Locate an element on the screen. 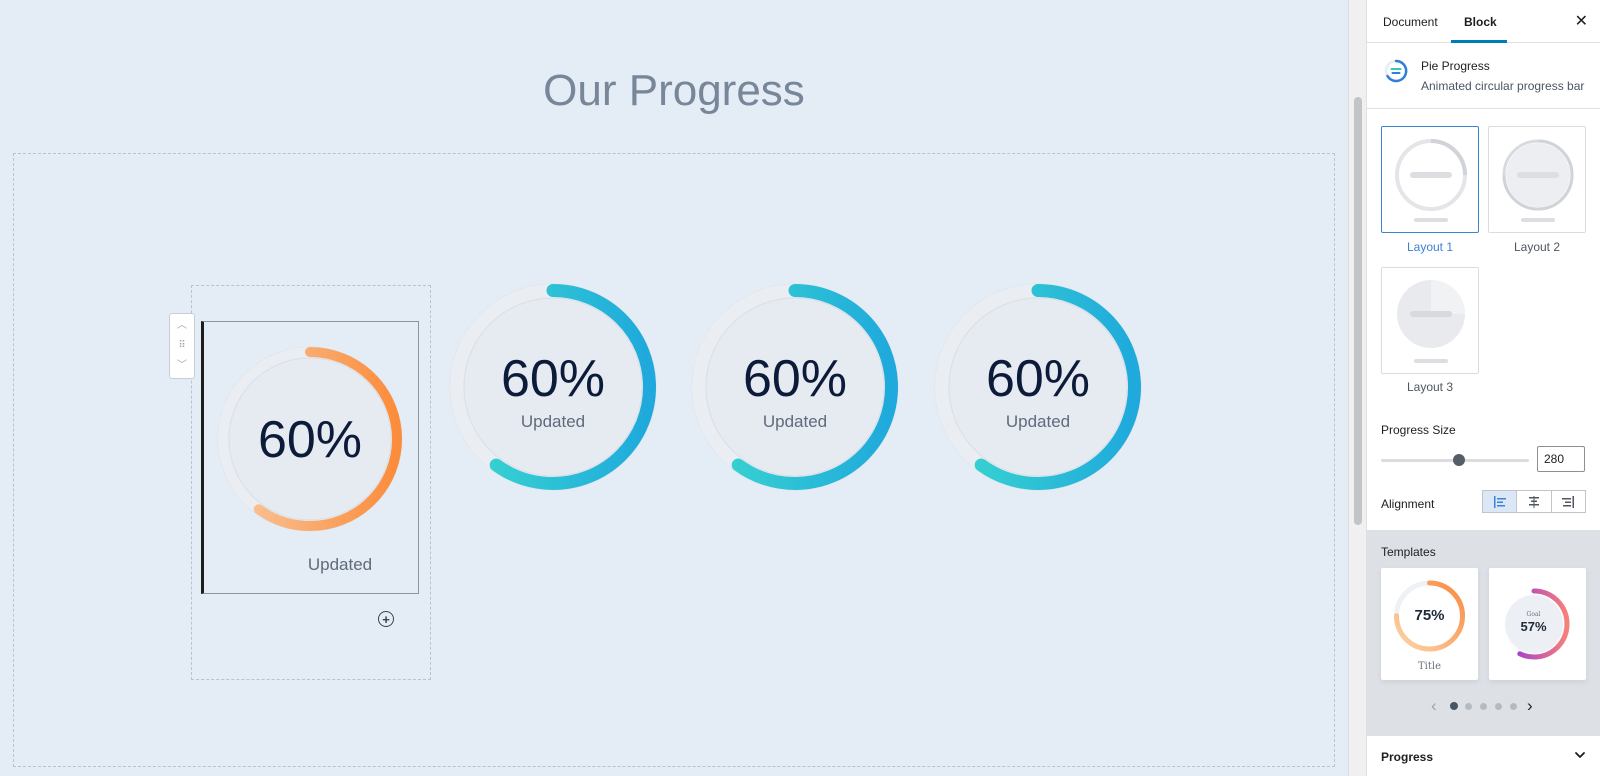 Image resolution: width=1600 pixels, height=776 pixels. template-2-caption: Goal is located at coordinates (1533, 614).